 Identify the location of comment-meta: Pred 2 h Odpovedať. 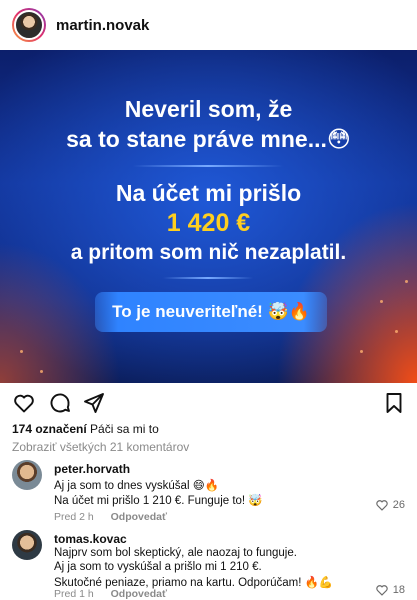
(117, 517).